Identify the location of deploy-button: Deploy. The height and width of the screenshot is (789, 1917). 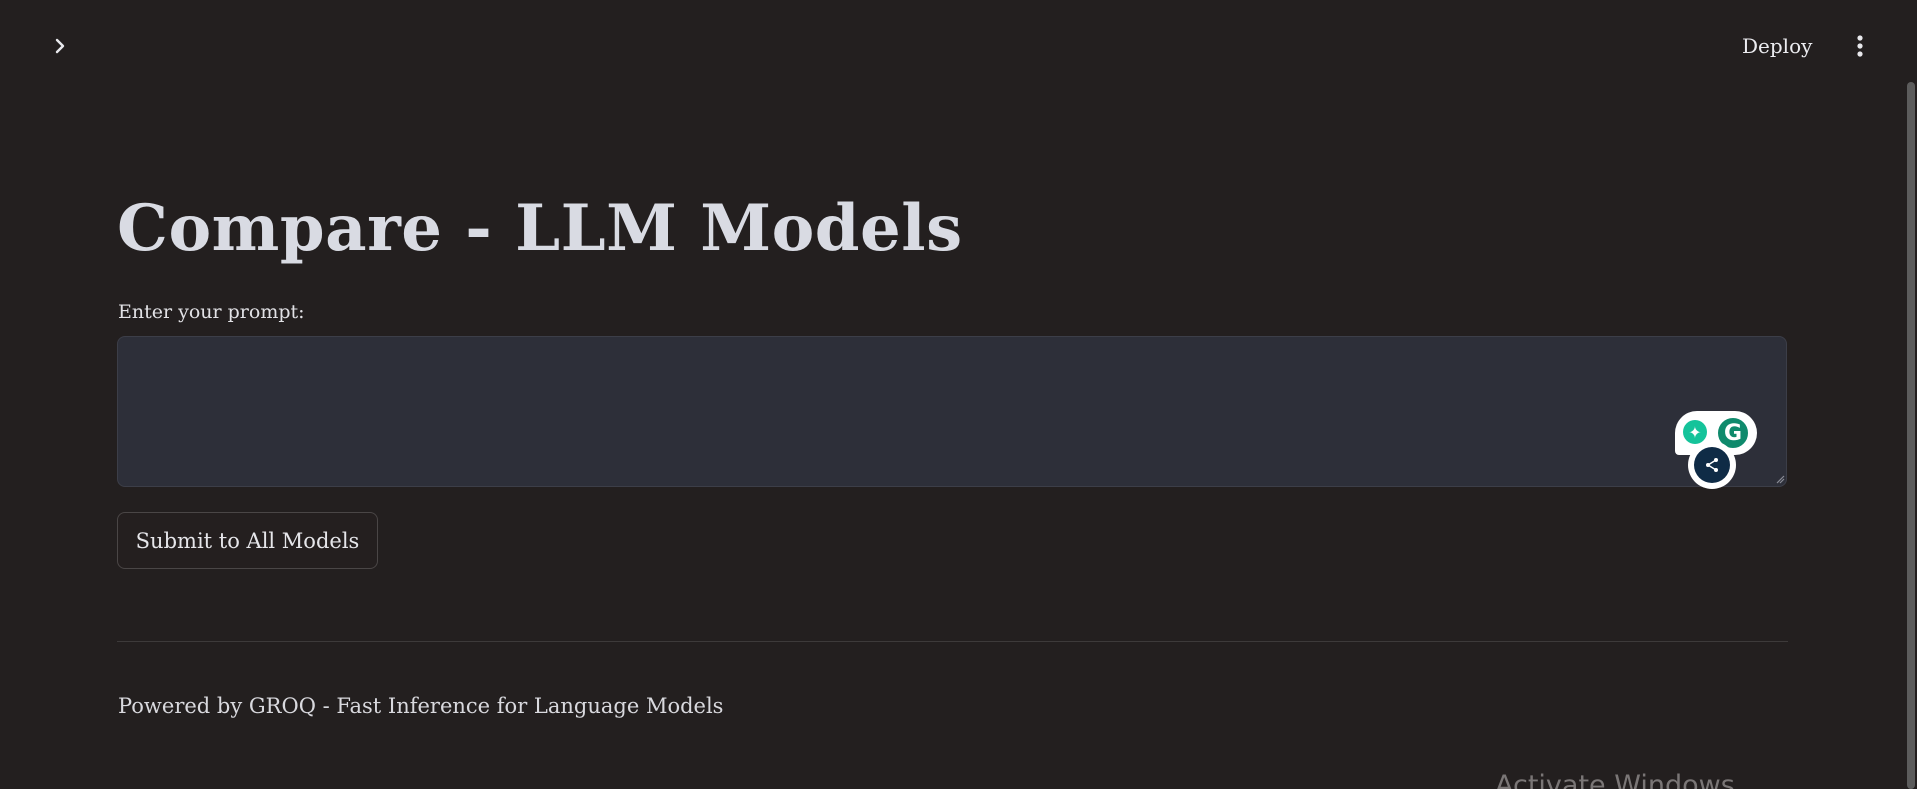
(1777, 46).